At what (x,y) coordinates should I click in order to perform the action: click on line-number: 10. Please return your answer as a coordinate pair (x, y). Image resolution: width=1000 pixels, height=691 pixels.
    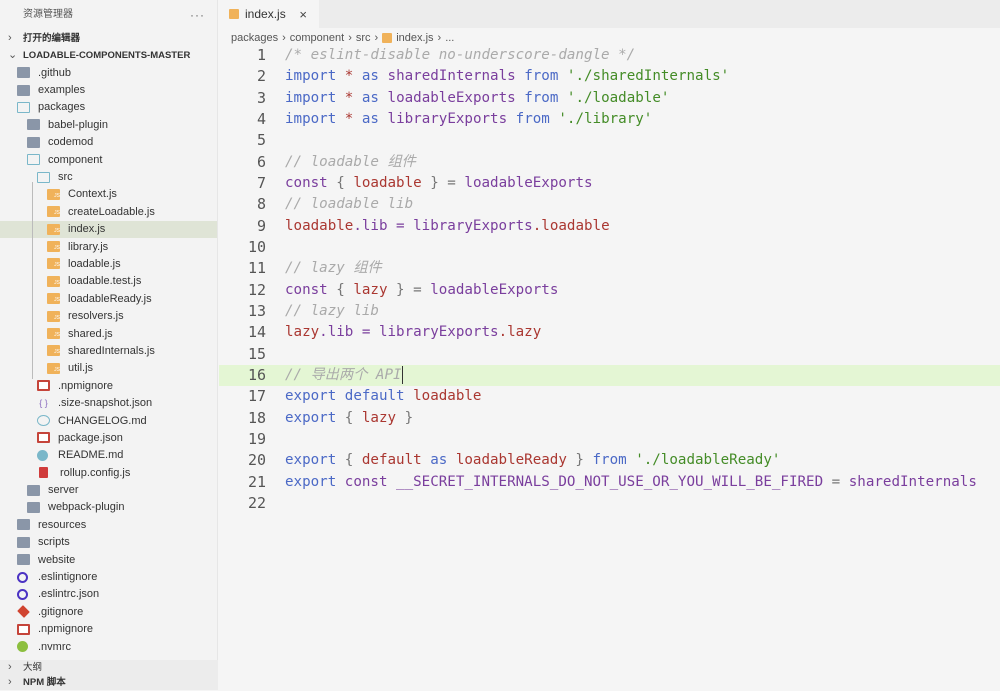
    Looking at the image, I should click on (256, 246).